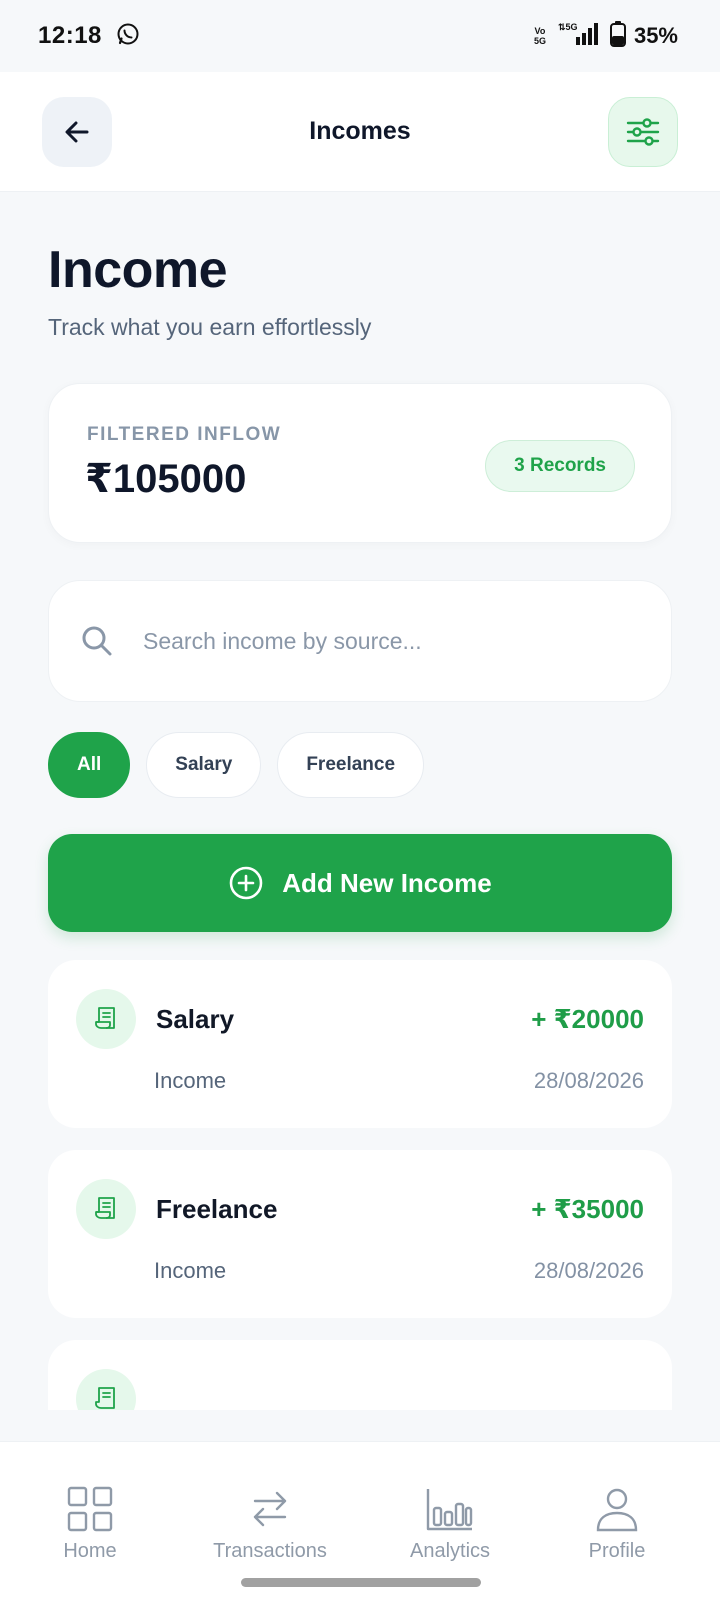  I want to click on nav-profile-label: Profile, so click(617, 1551).